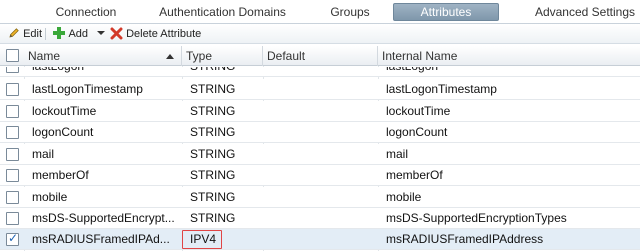  I want to click on column-header-type: Type, so click(222, 56).